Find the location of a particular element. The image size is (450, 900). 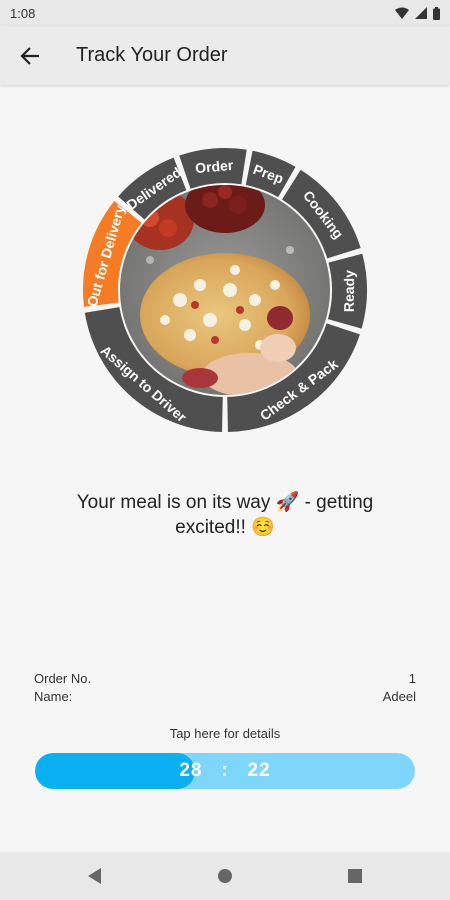

timer-progress-bar: 28 : 22 is located at coordinates (225, 771).